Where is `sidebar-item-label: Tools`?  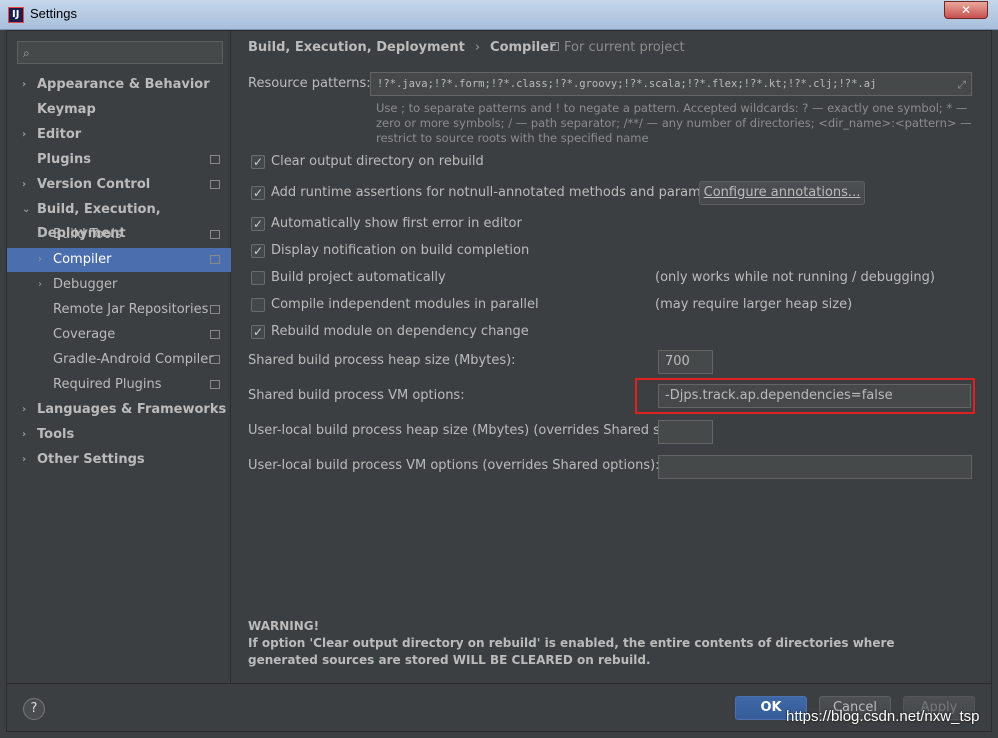
sidebar-item-label: Tools is located at coordinates (56, 434).